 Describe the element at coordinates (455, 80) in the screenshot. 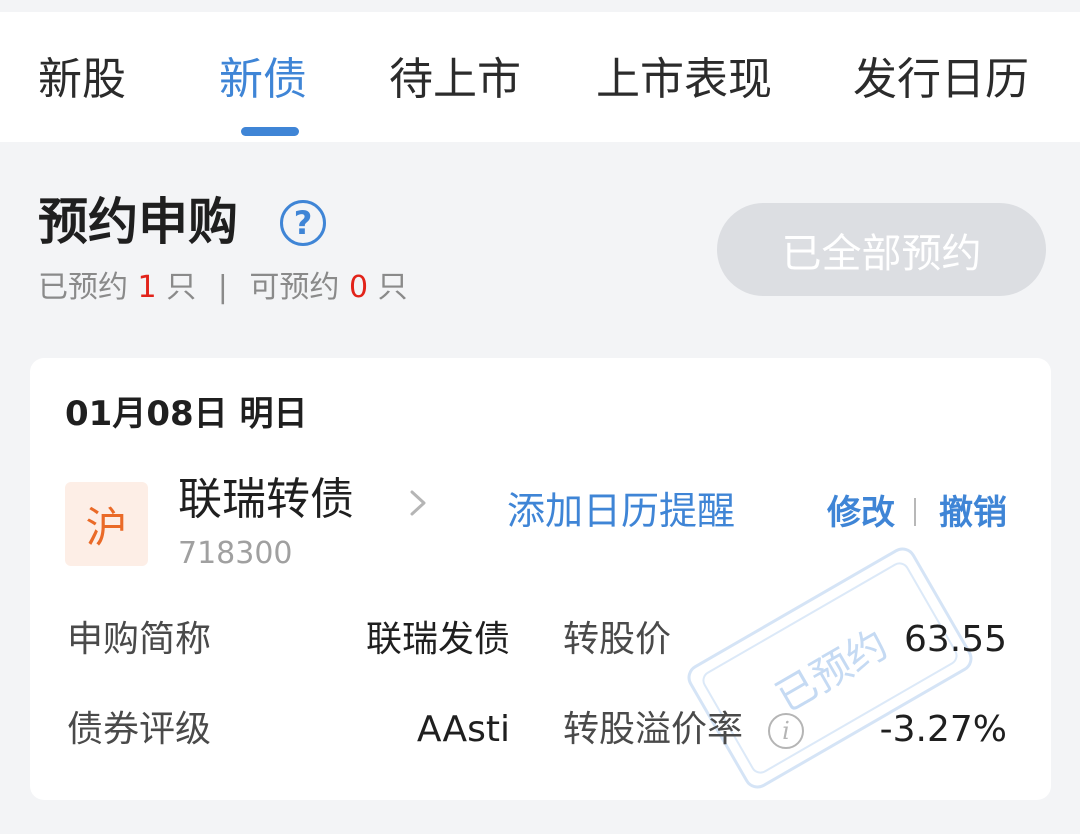

I see `tab-pending-listing: 待上市` at that location.